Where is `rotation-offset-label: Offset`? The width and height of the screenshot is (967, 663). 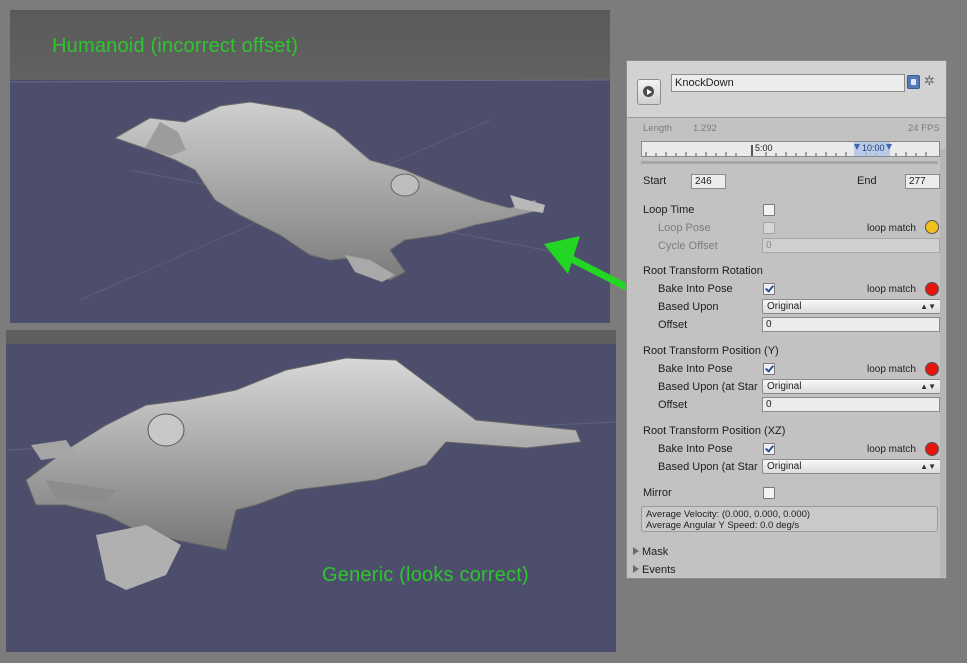
rotation-offset-label: Offset is located at coordinates (673, 325).